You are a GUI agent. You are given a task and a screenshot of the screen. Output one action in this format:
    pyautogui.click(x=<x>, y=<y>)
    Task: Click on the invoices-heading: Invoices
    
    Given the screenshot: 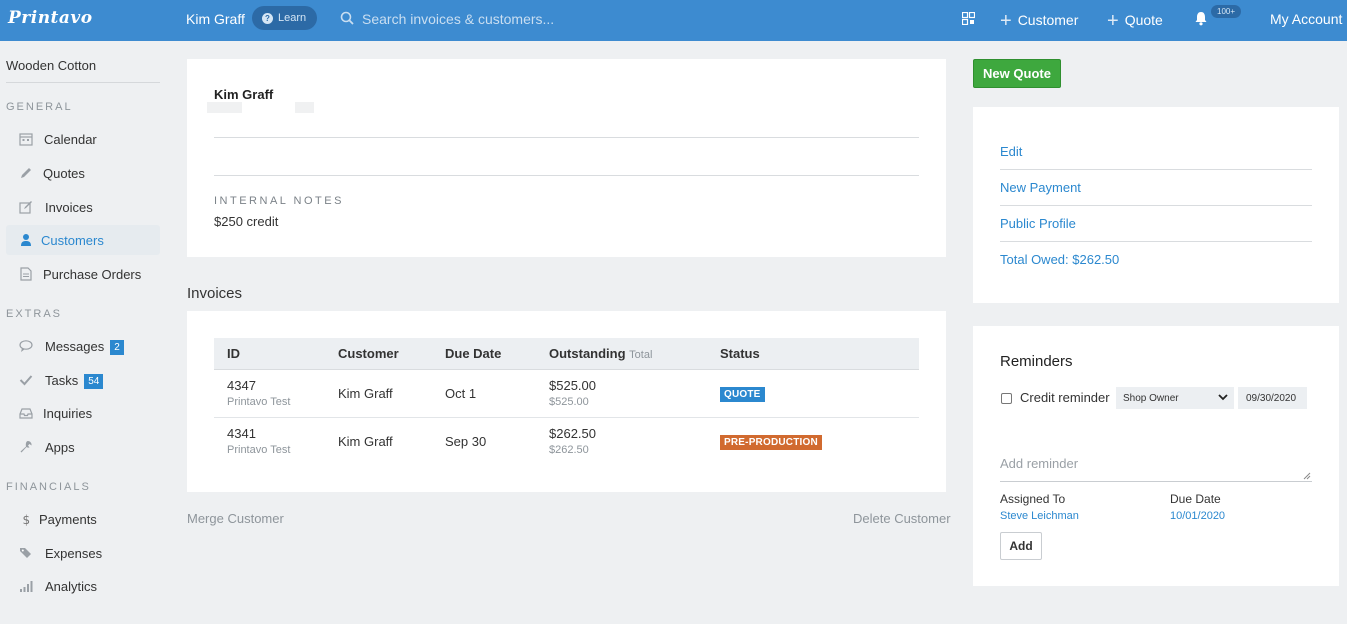 What is the action you would take?
    pyautogui.click(x=215, y=293)
    